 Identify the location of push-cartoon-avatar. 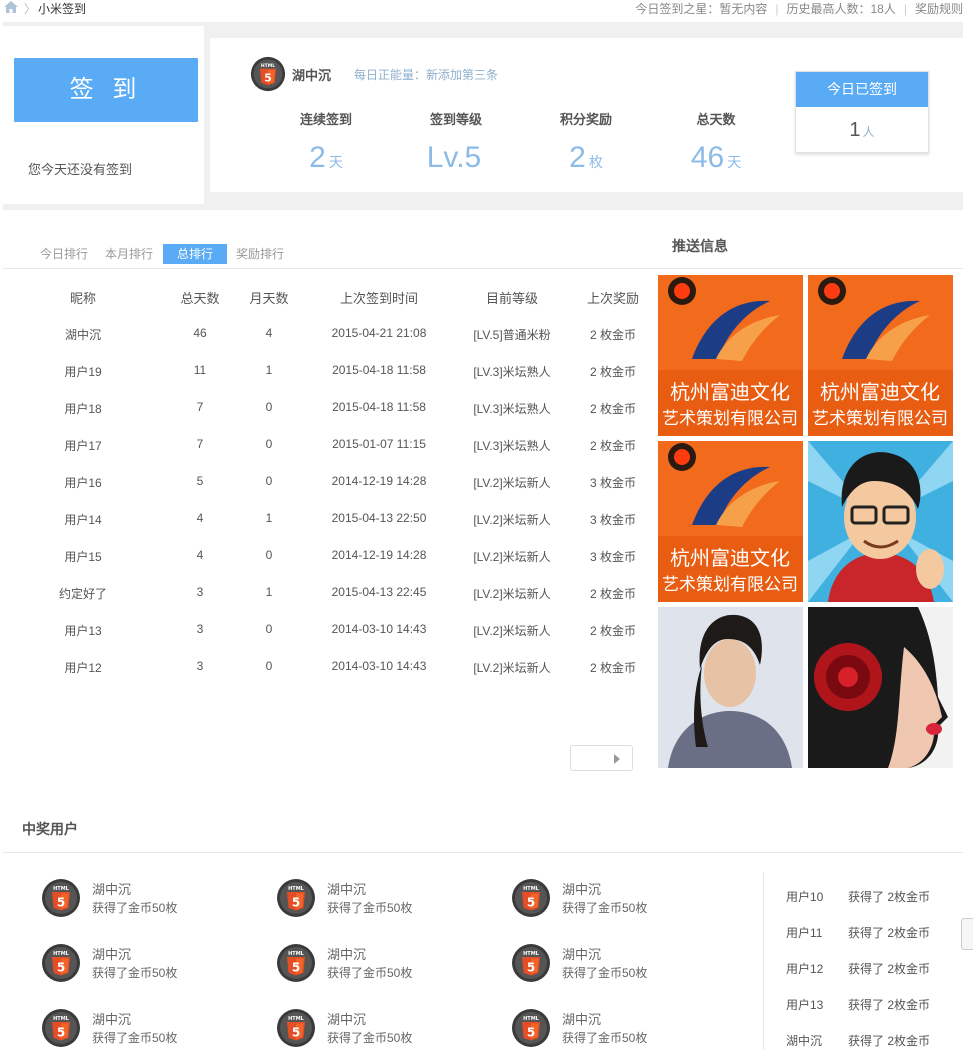
(880, 521).